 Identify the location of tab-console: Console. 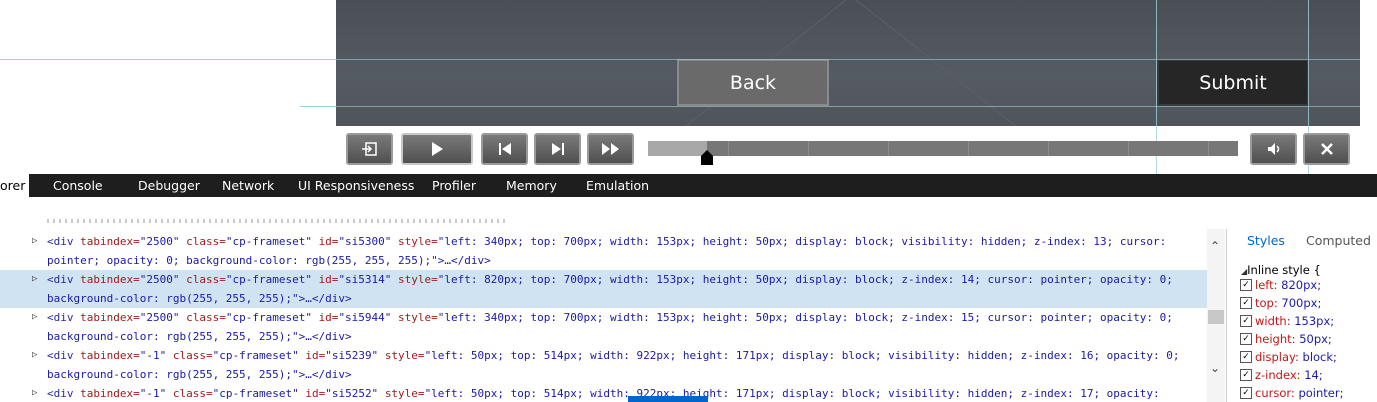
(78, 185).